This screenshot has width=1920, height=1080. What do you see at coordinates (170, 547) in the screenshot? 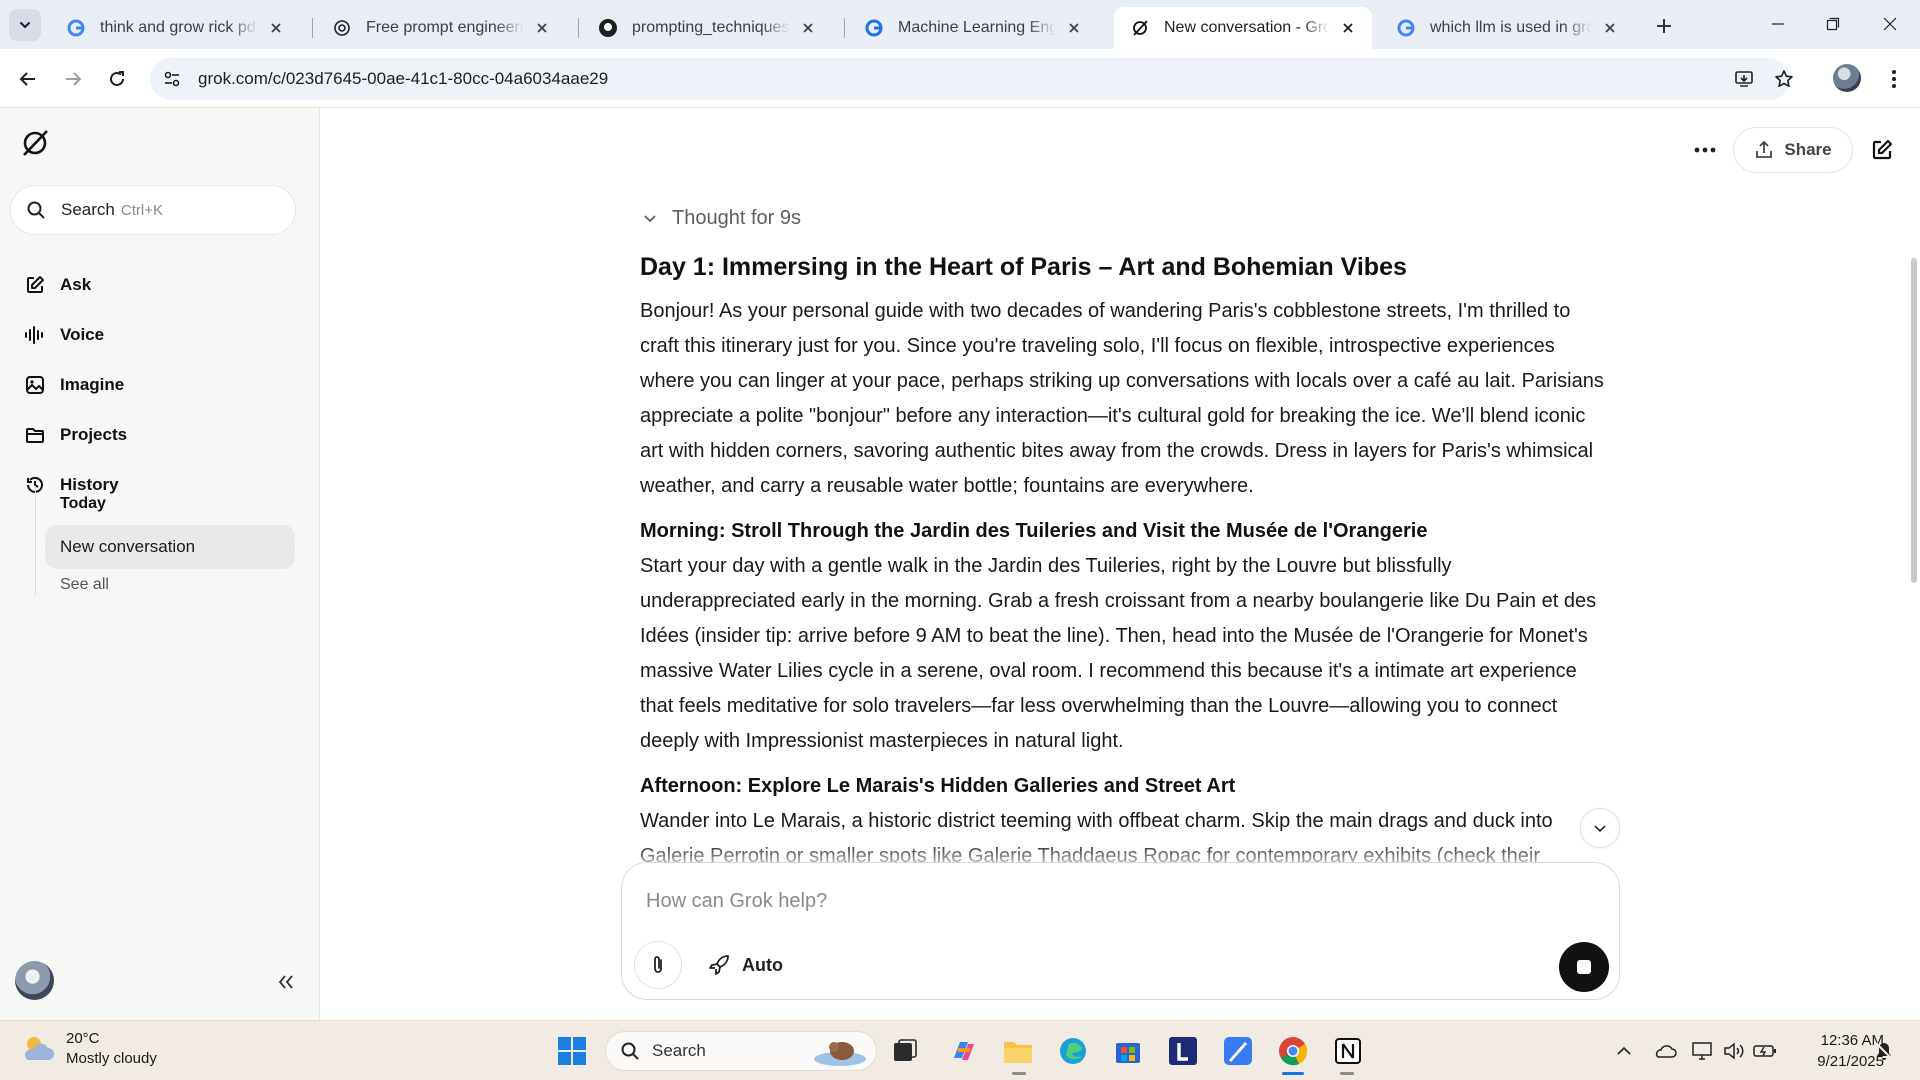
I see `history-item-new-conversation: New conversation` at bounding box center [170, 547].